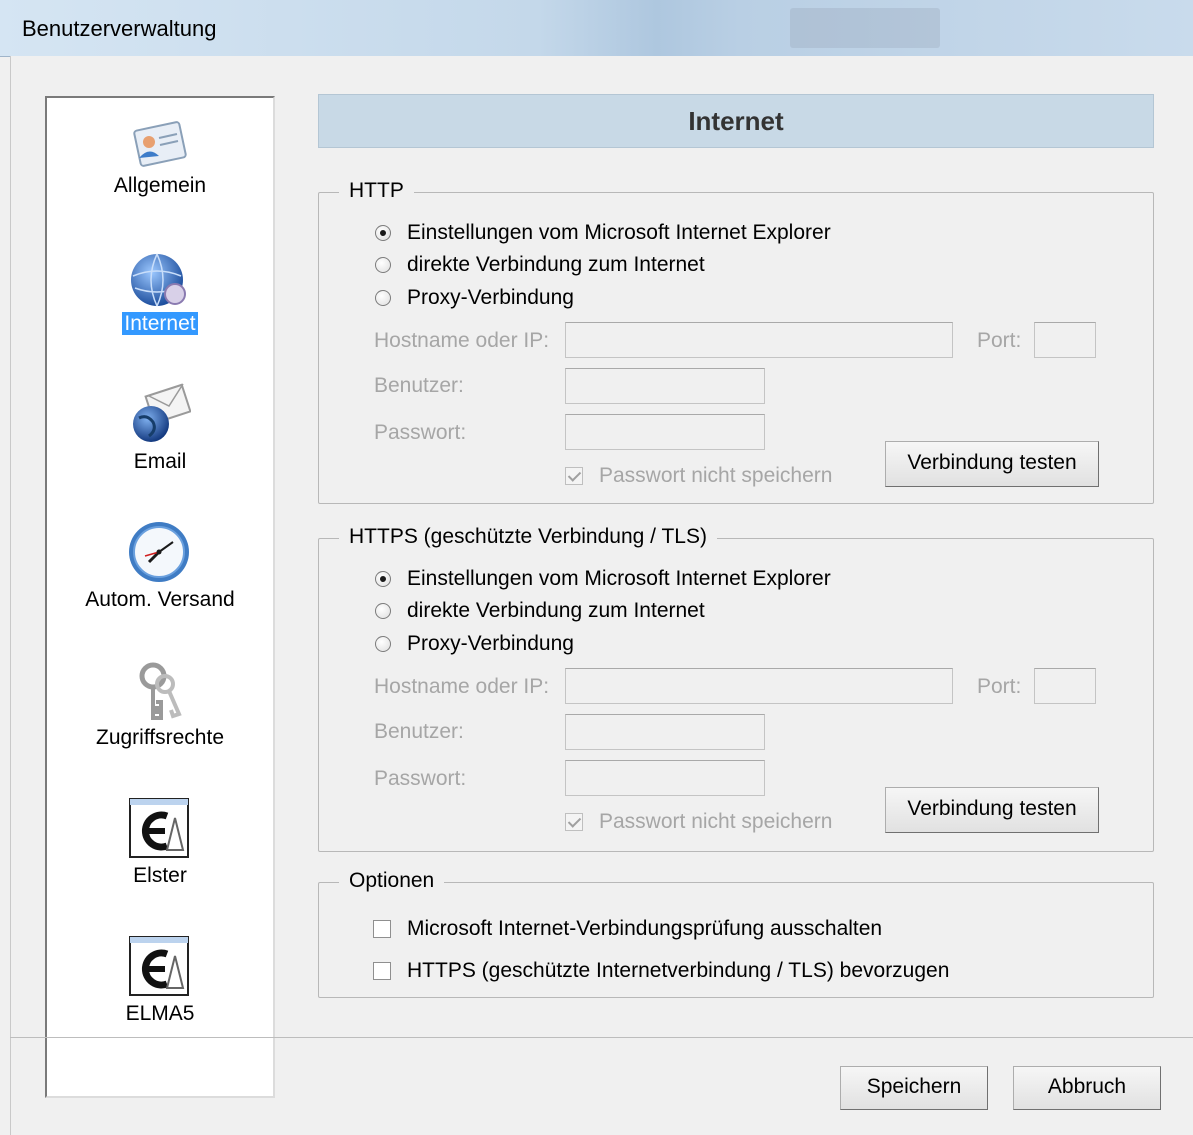  What do you see at coordinates (462, 686) in the screenshot?
I see `https-host-label: Hostname oder IP:` at bounding box center [462, 686].